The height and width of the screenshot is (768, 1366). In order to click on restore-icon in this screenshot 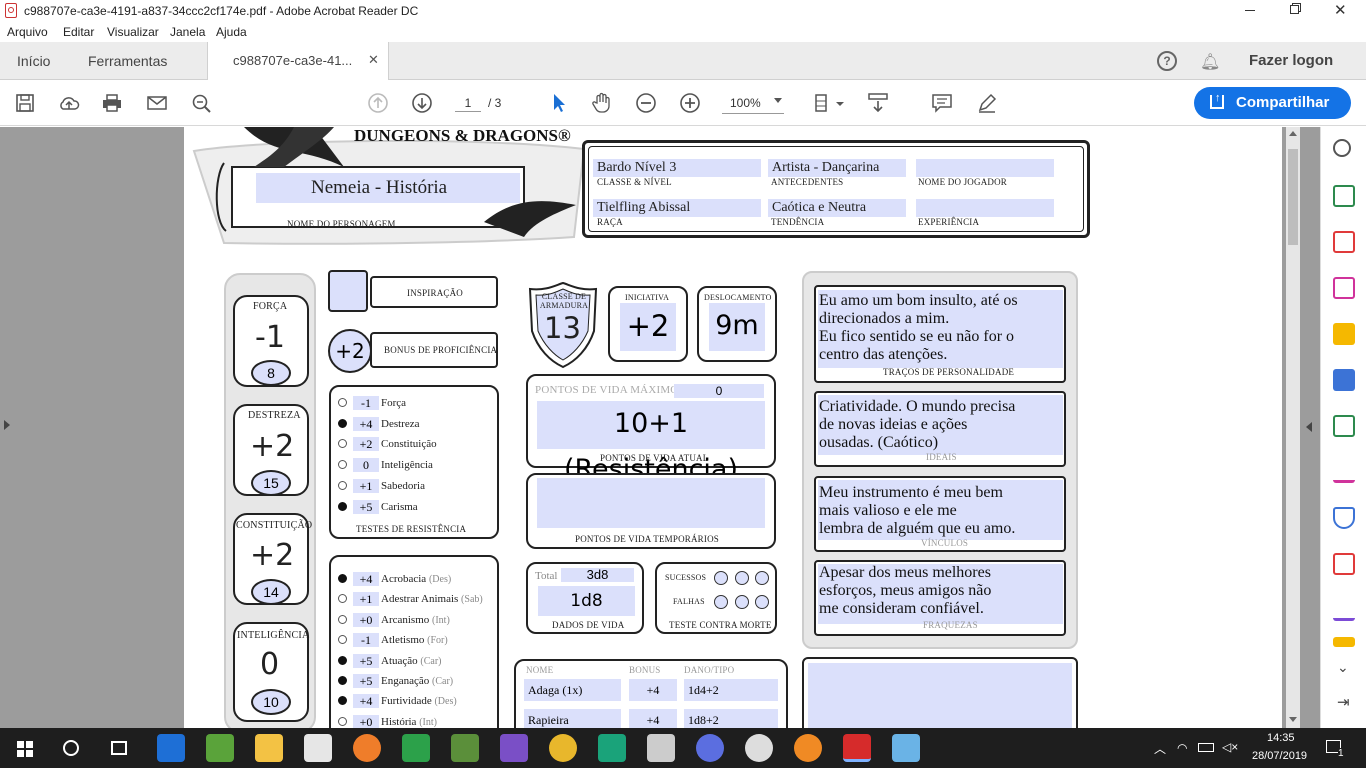, I will do `click(1294, 9)`.